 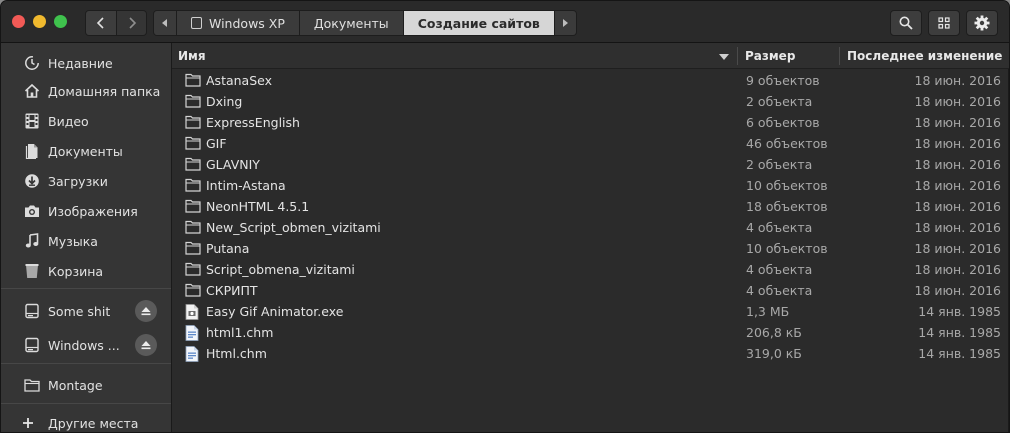 What do you see at coordinates (590, 248) in the screenshot?
I see `file-row: Putana 10 объектов 18 июн. 2016` at bounding box center [590, 248].